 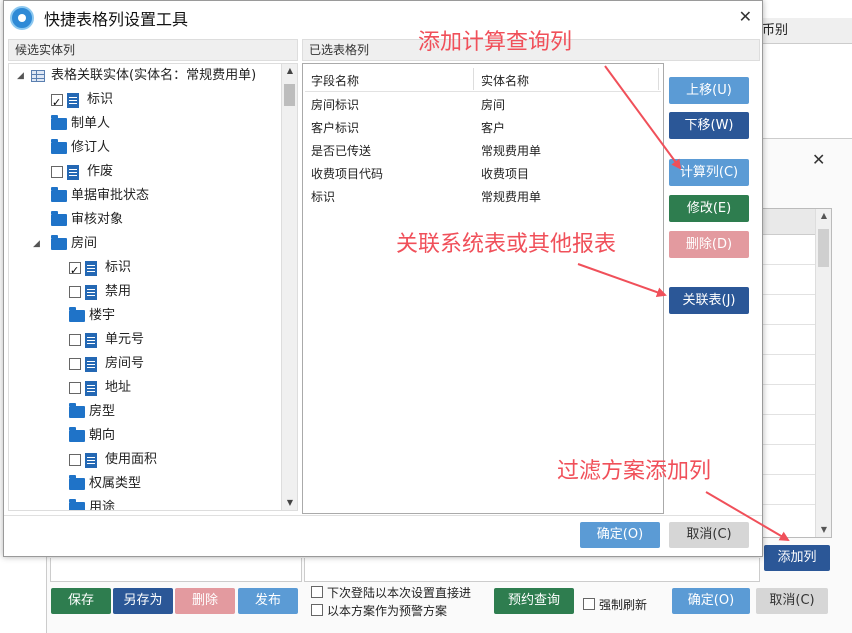 What do you see at coordinates (643, 117) in the screenshot?
I see `arrow-to-calc-column` at bounding box center [643, 117].